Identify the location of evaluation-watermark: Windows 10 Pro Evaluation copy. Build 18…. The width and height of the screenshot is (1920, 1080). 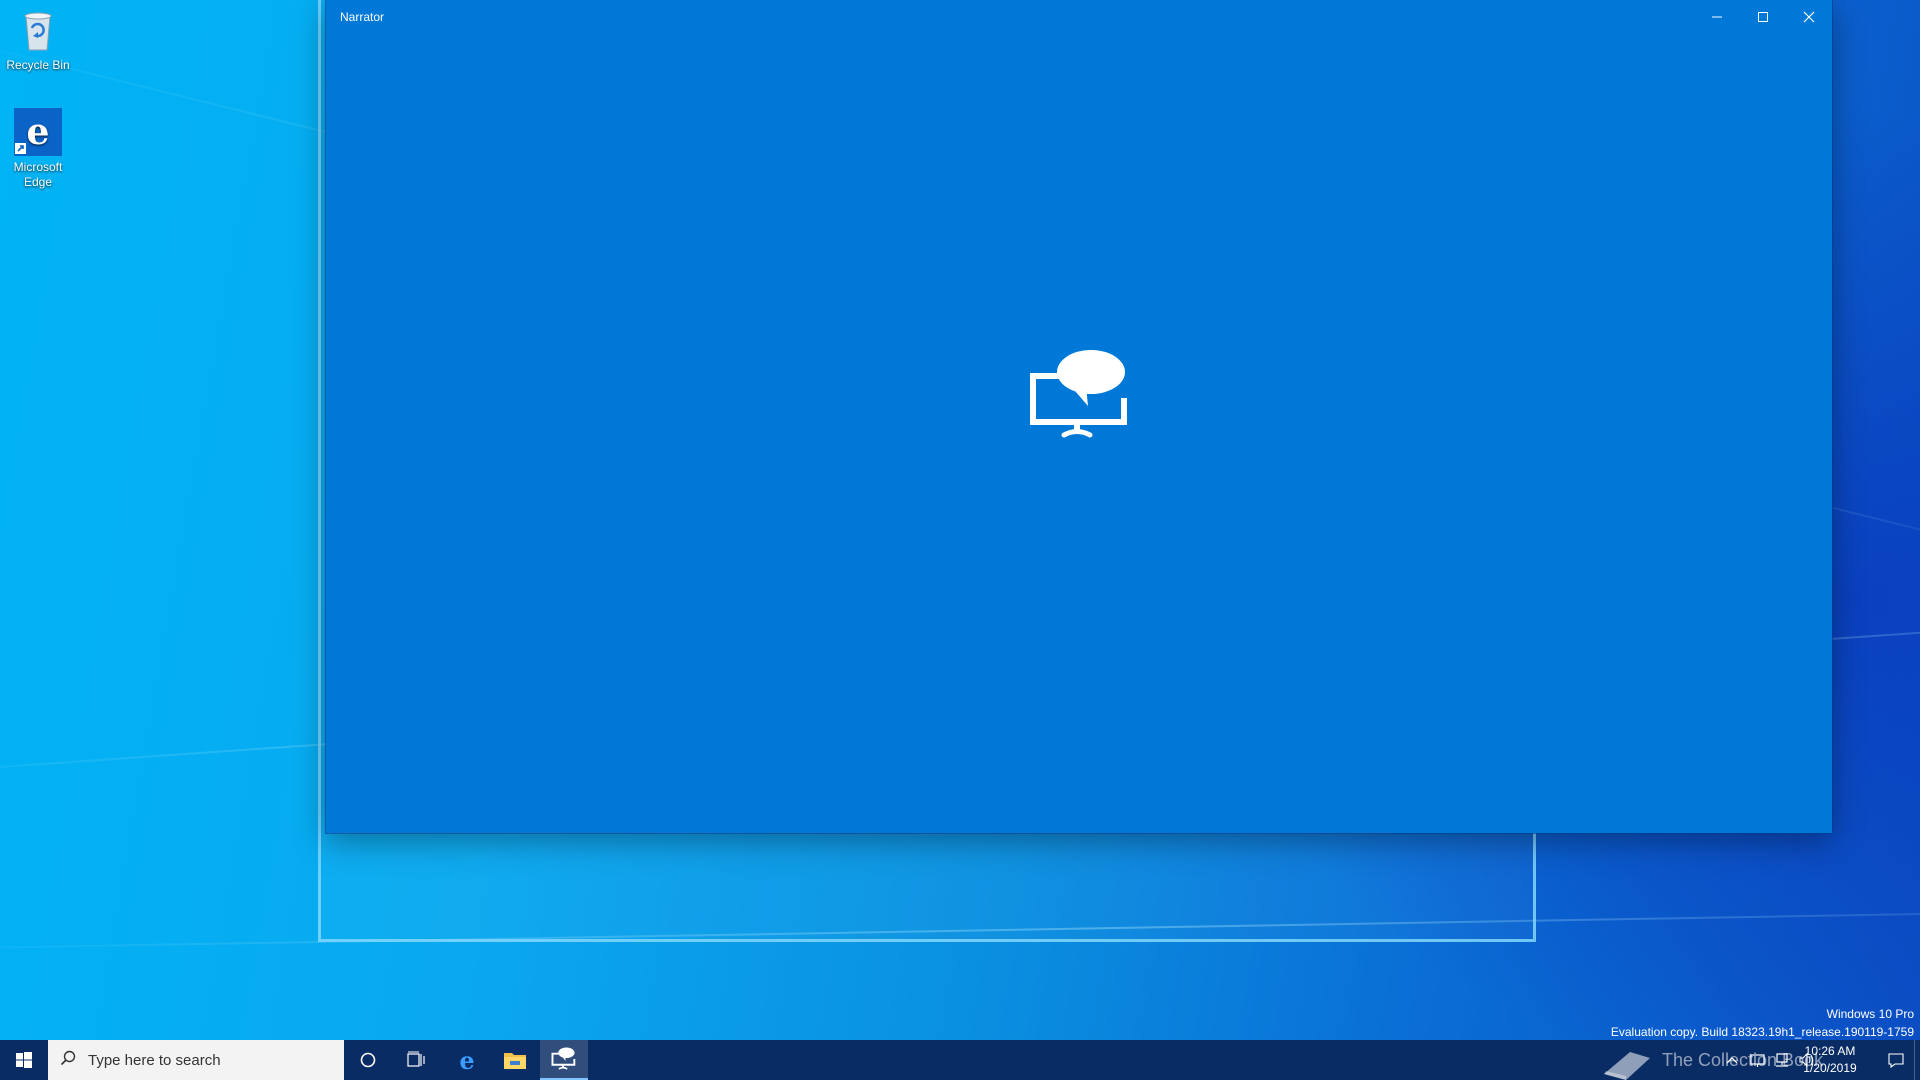
(1762, 1023).